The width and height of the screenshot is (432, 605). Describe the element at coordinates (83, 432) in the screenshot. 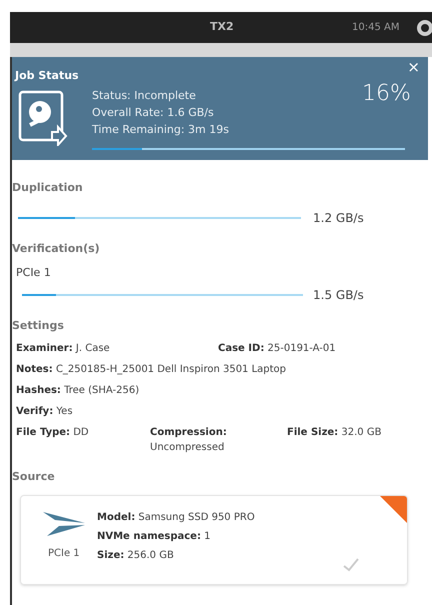

I see `setting-field: File Type: DD` at that location.